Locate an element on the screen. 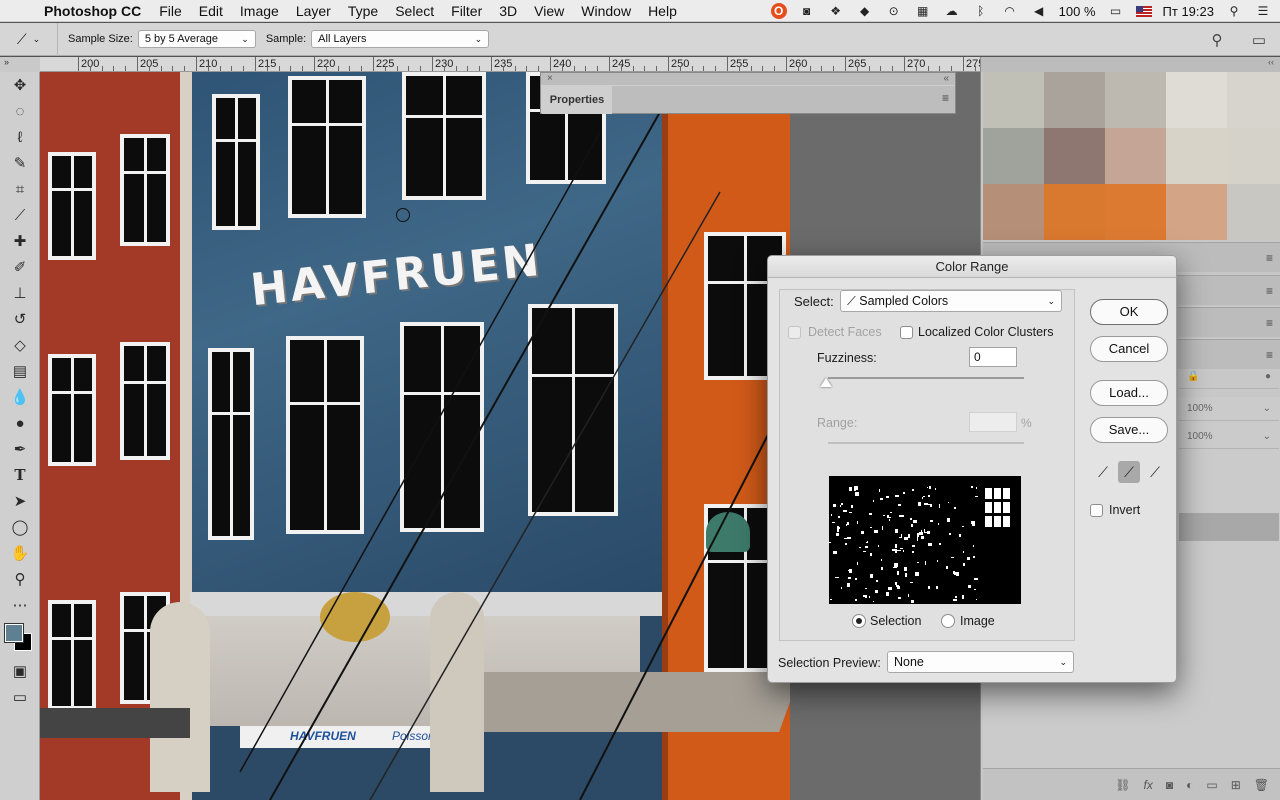  fill-value: 100% is located at coordinates (1200, 436).